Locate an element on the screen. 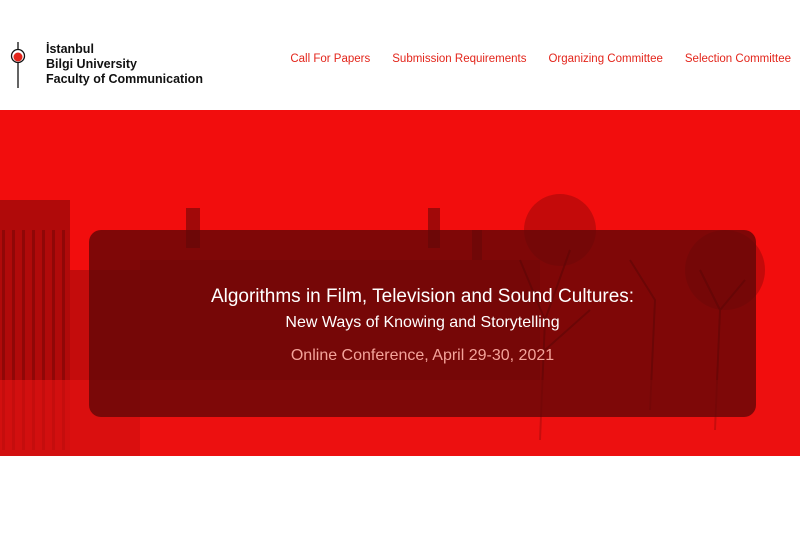  nav-selection-committee: Selection Committee is located at coordinates (738, 59).